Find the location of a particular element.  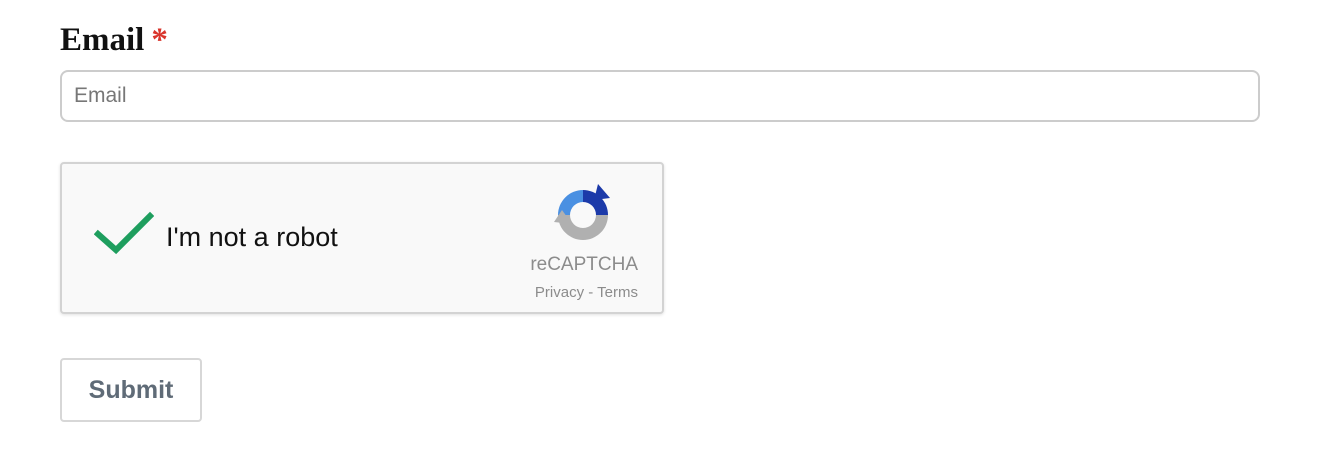

recaptcha-links: Privacy - Terms is located at coordinates (586, 292).